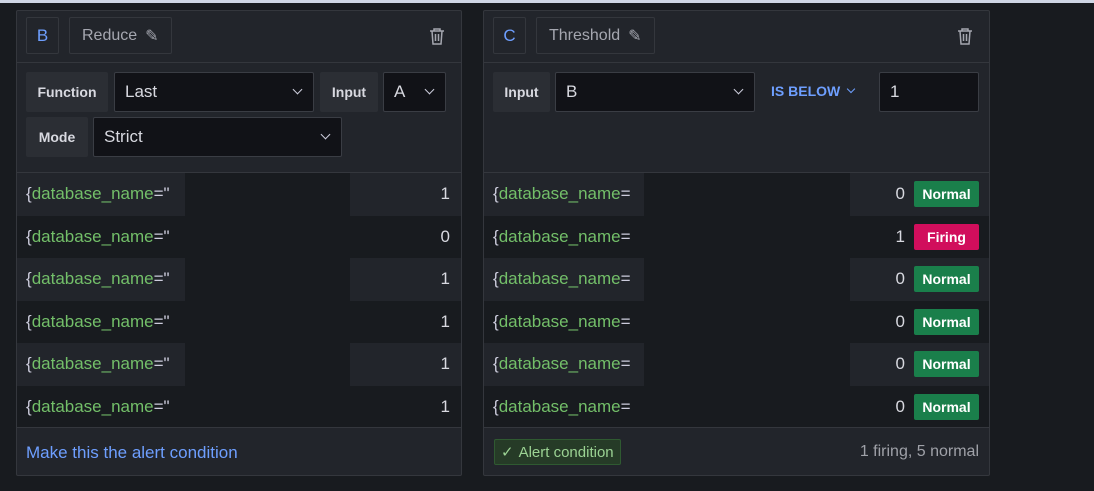  Describe the element at coordinates (566, 452) in the screenshot. I see `alert-condition-label: Alert condition` at that location.